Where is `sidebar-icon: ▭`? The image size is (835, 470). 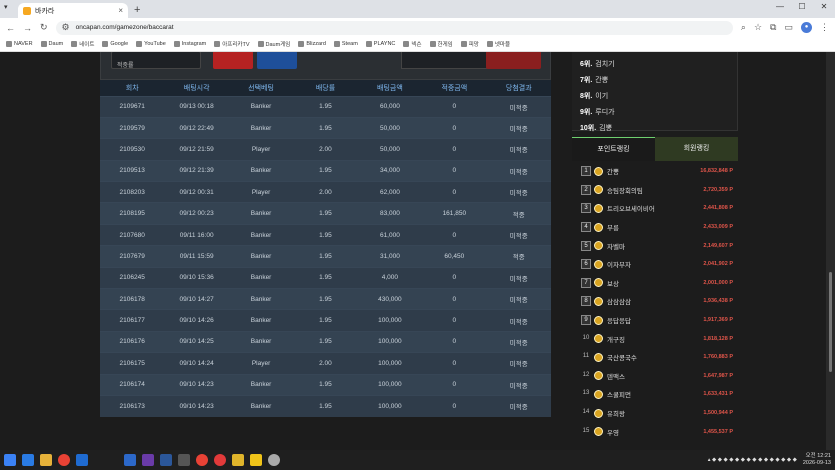
sidebar-icon: ▭ is located at coordinates (788, 27).